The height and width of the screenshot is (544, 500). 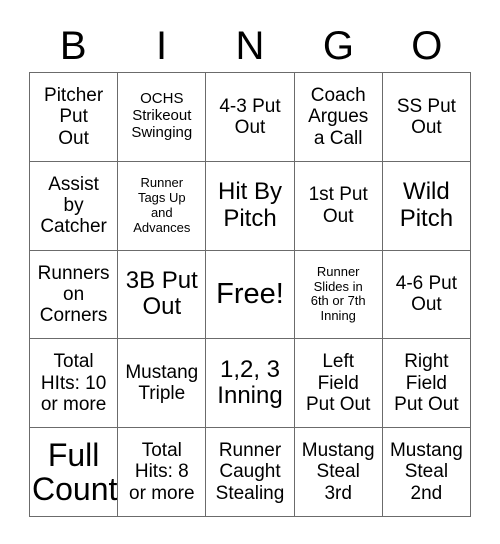 I want to click on bingo-cell-r3-c1: Runners on Corners, so click(x=74, y=295).